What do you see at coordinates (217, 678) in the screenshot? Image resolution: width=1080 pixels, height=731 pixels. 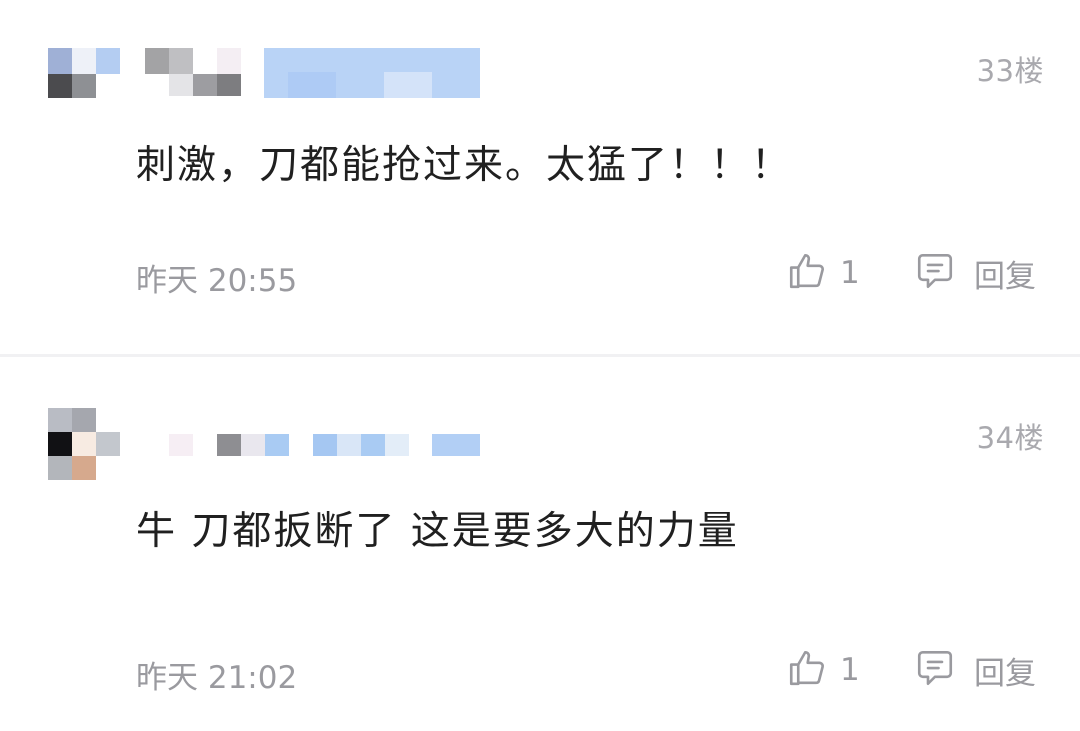 I see `comment-time: 昨天 21:02` at bounding box center [217, 678].